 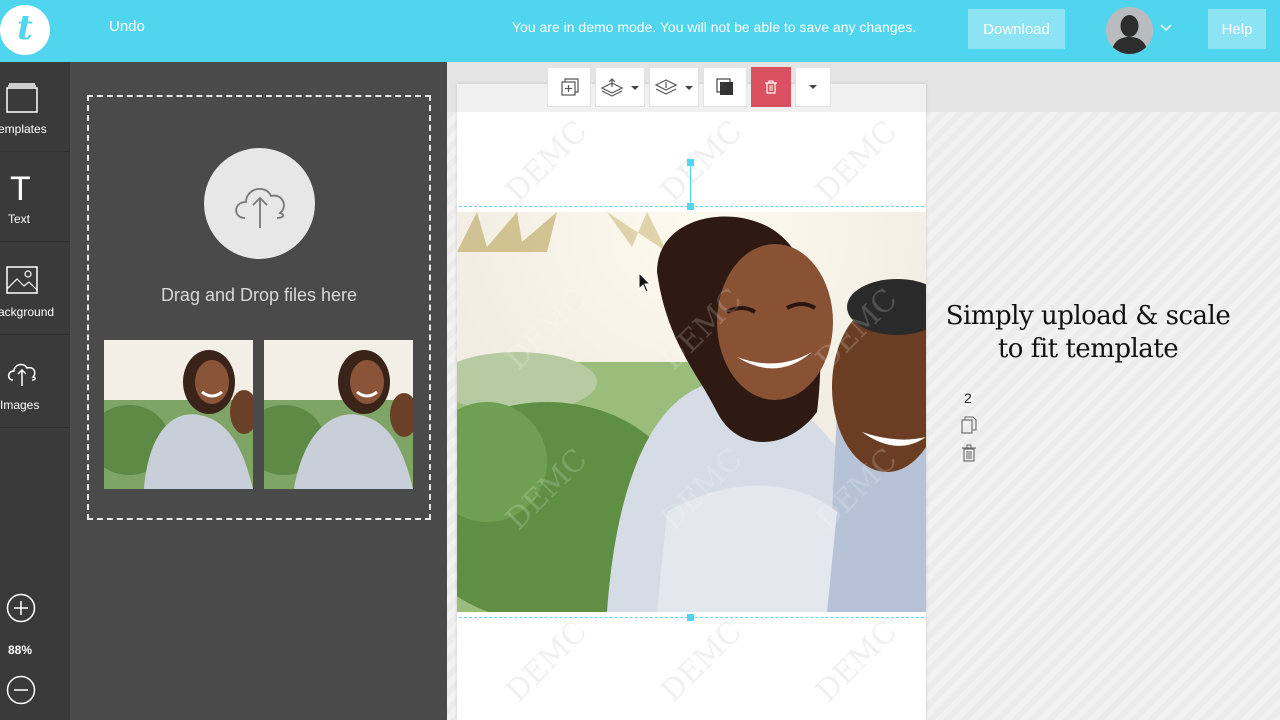 I want to click on logo-letter: t, so click(x=25, y=28).